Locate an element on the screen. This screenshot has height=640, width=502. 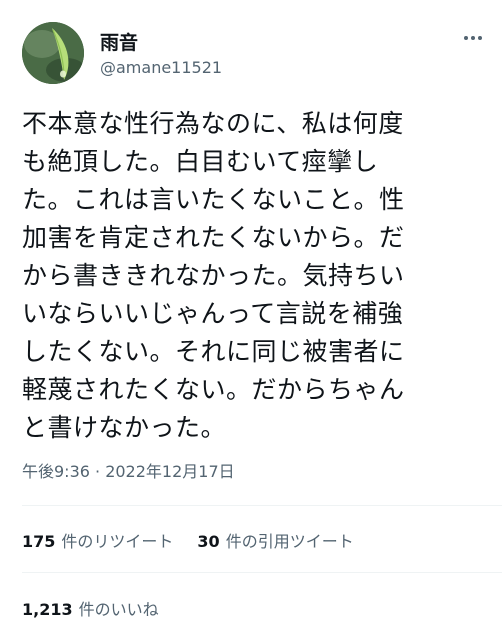
tweet-line: と書けなかった。 is located at coordinates (124, 427).